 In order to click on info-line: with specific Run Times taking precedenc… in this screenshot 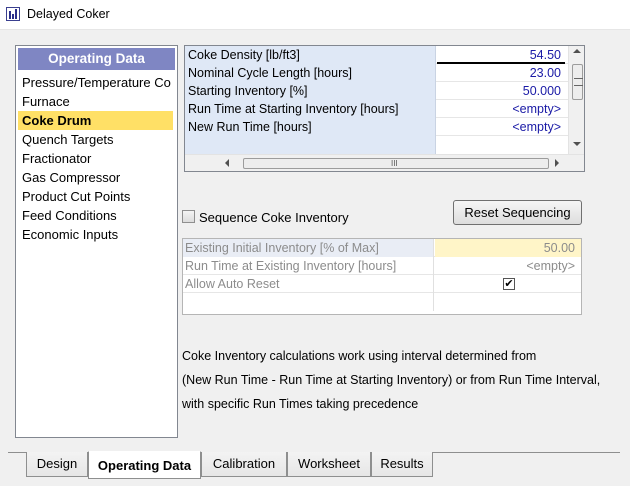, I will do `click(300, 404)`.